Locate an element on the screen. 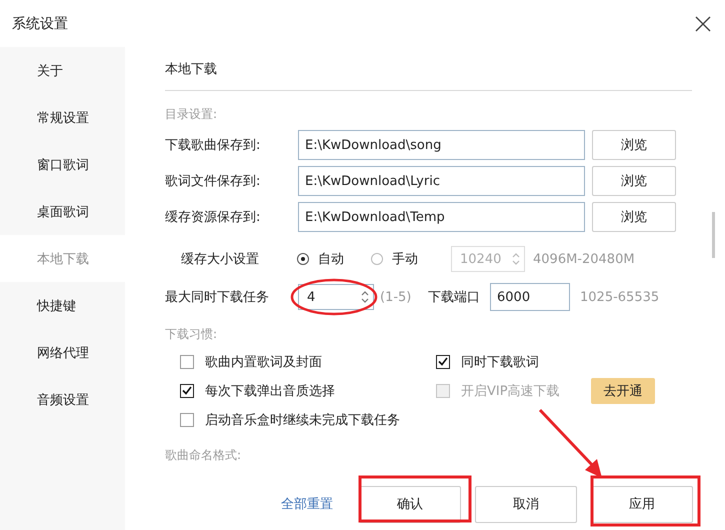 The image size is (725, 530). field-label: 下载歌曲保存到: is located at coordinates (213, 145).